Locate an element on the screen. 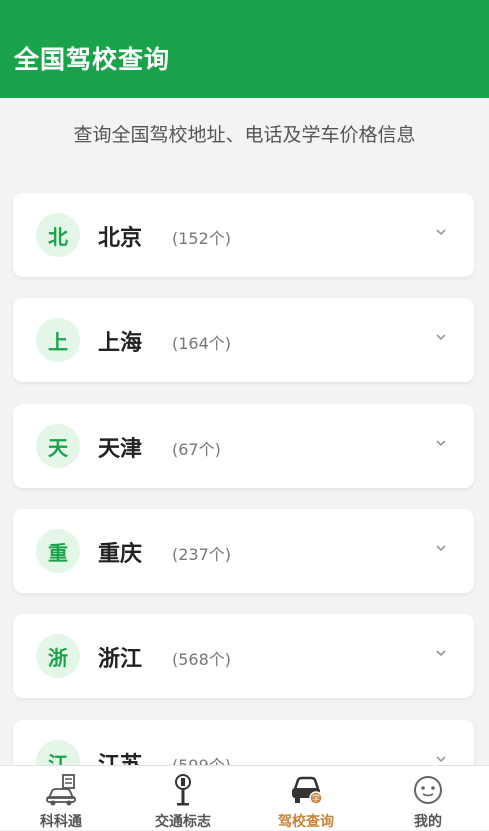  region-badge: 江 is located at coordinates (58, 752).